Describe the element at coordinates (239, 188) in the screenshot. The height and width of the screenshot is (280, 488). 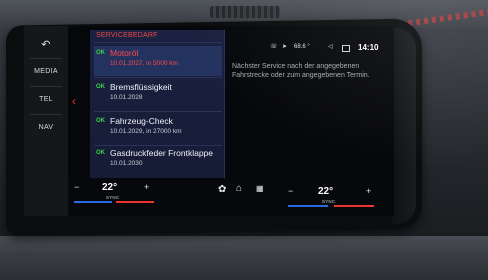
I see `home-icon: ⌂` at that location.